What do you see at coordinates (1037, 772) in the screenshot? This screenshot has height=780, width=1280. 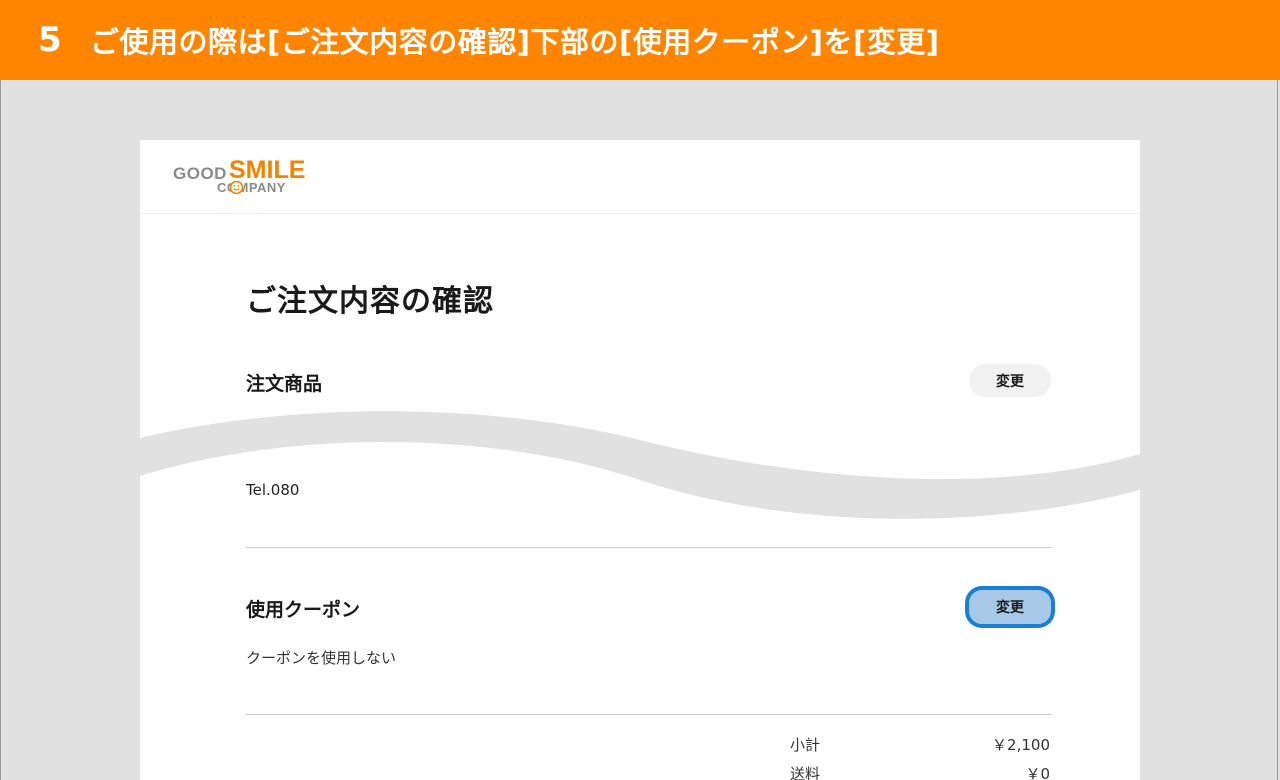 I see `shipping-value: ￥0` at bounding box center [1037, 772].